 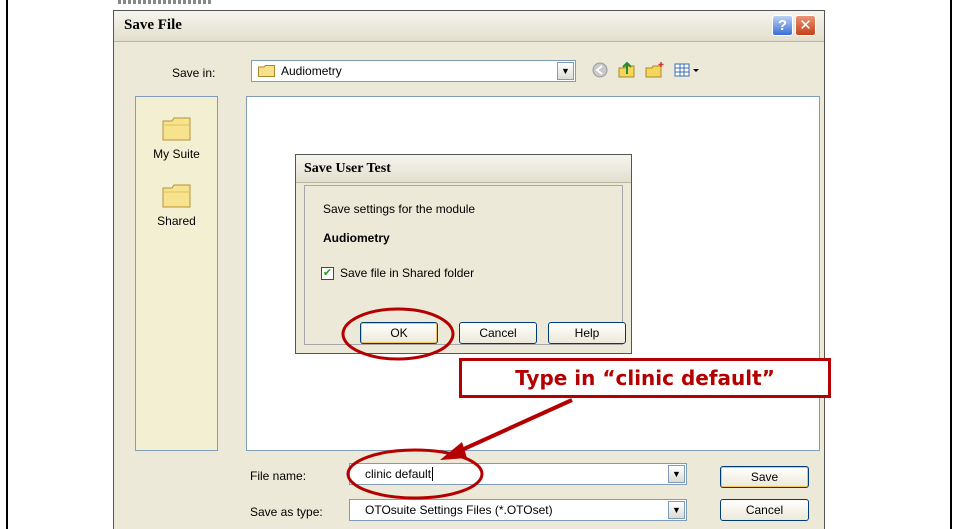 I want to click on dialog-title: Save File, so click(x=153, y=25).